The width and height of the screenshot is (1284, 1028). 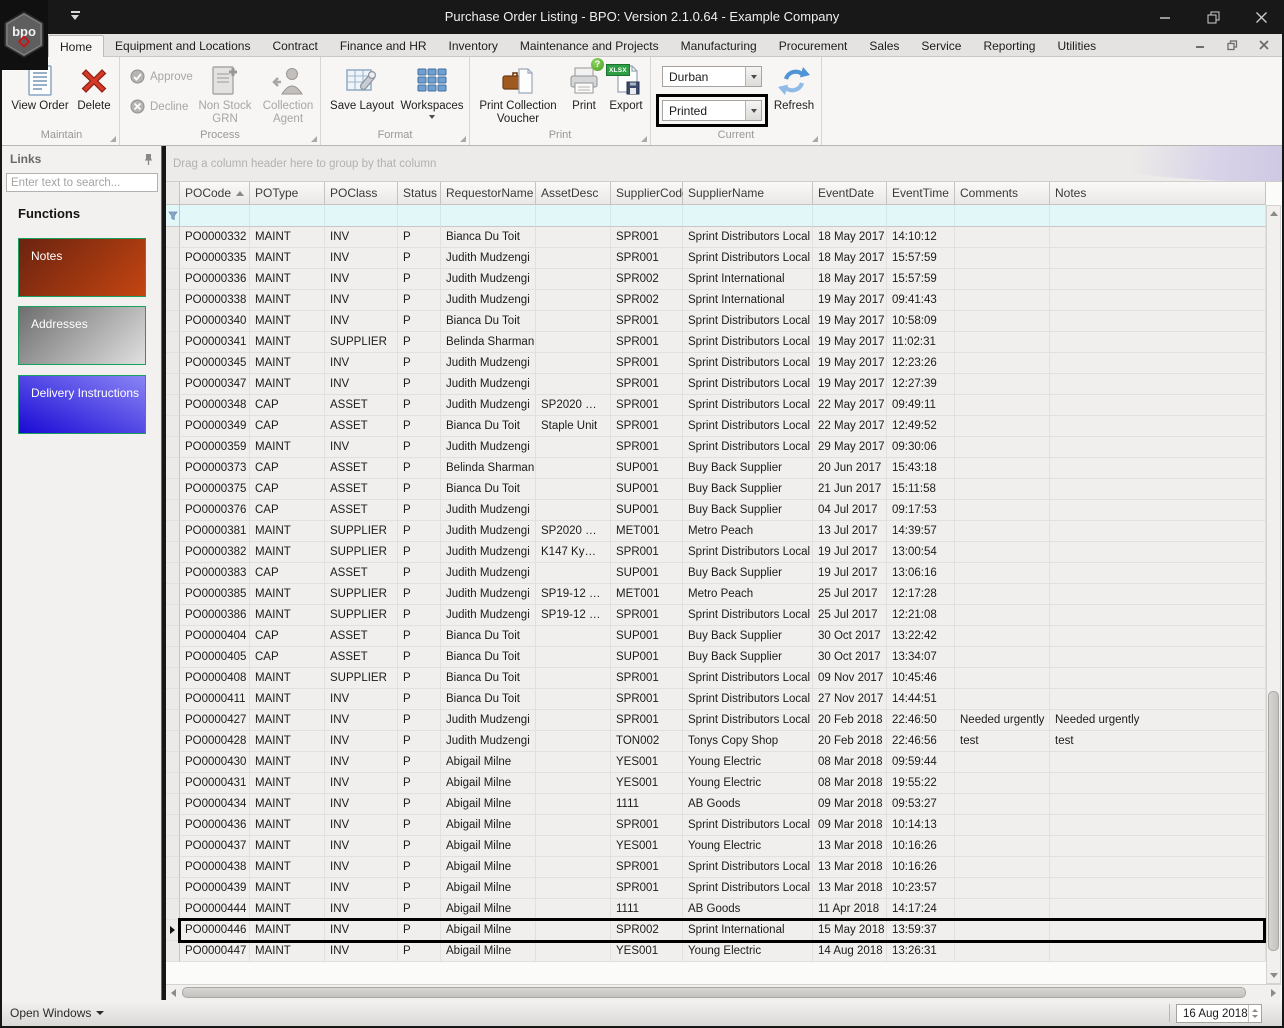 I want to click on filter-cell-comments, so click(x=1002, y=216).